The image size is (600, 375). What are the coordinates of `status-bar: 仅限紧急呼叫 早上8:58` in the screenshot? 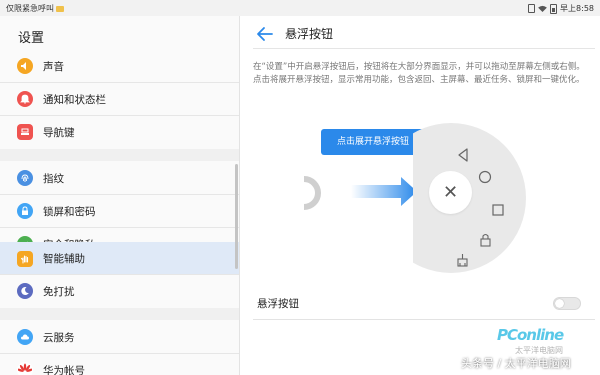 It's located at (300, 8).